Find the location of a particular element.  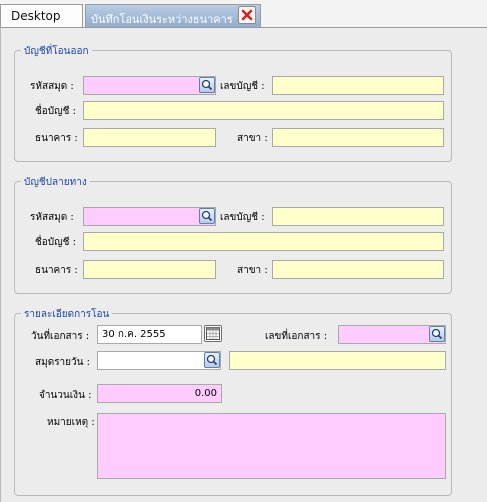

source-code-label: รหัสสมุด : is located at coordinates (52, 86).